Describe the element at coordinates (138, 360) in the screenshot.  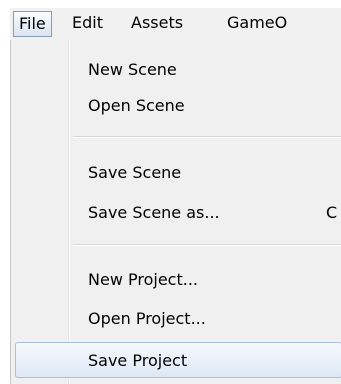
I see `menu-item-label: Save Project` at that location.